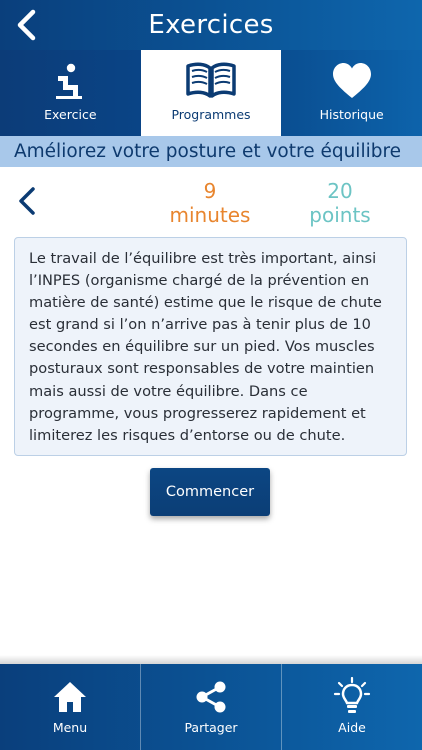  I want to click on duration-stat: 9 minutes, so click(210, 203).